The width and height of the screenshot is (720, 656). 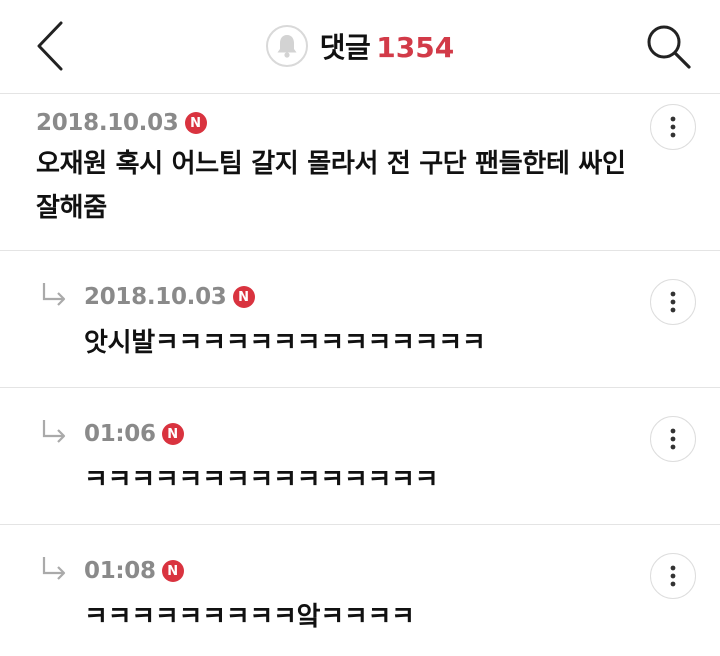 I want to click on page-title: 댓글 1354, so click(x=387, y=46).